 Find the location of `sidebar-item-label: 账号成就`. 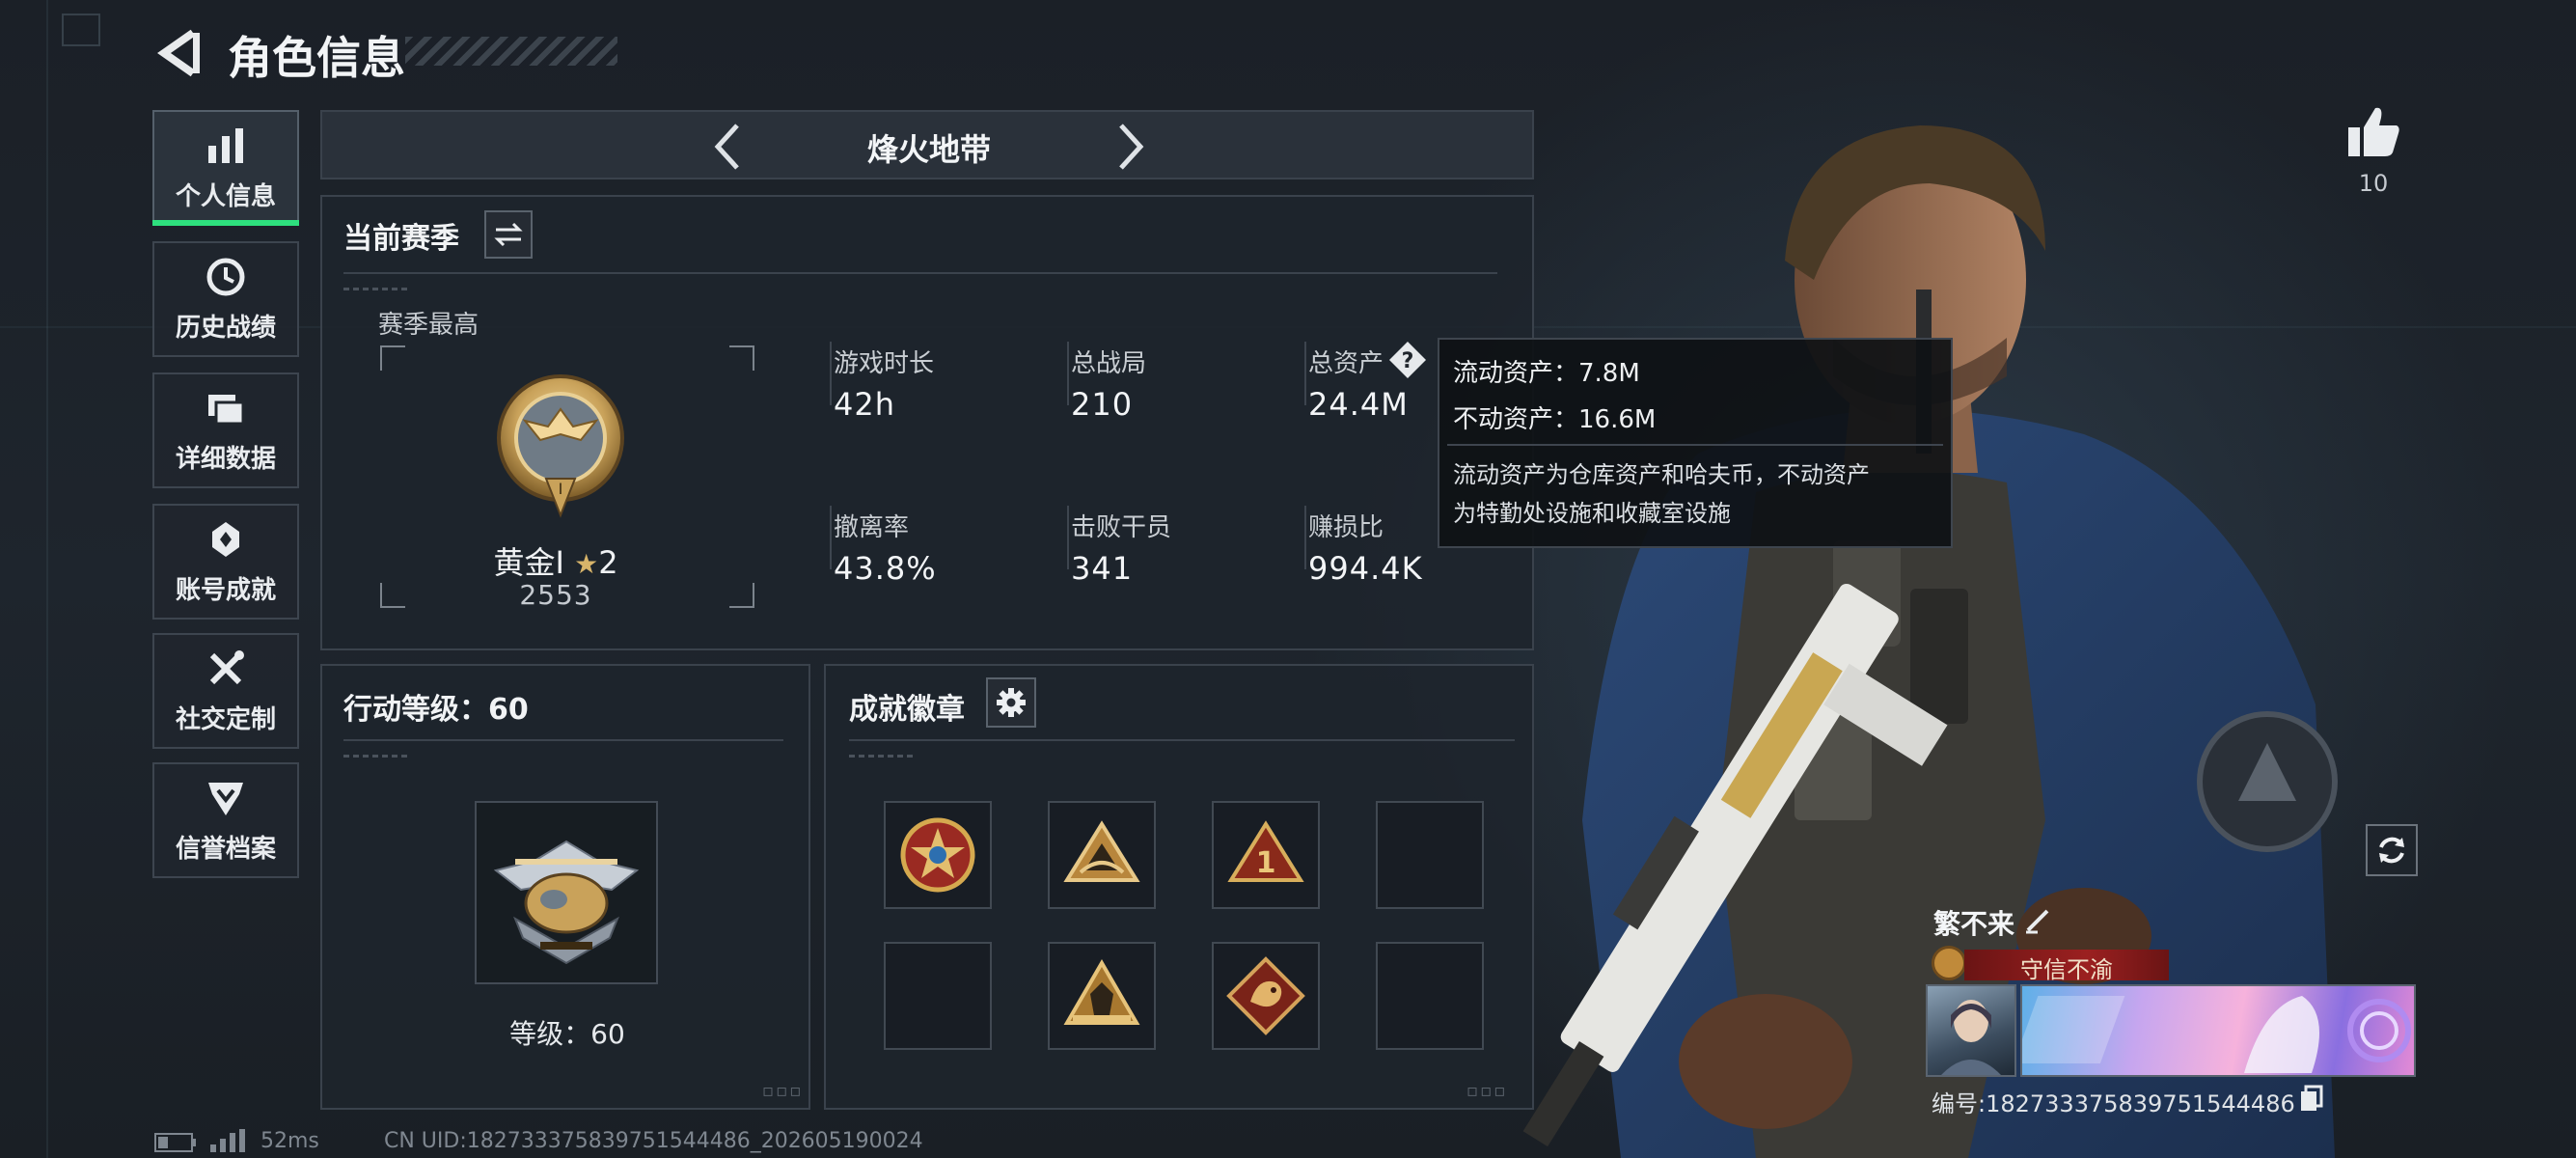

sidebar-item-label: 账号成就 is located at coordinates (225, 590).